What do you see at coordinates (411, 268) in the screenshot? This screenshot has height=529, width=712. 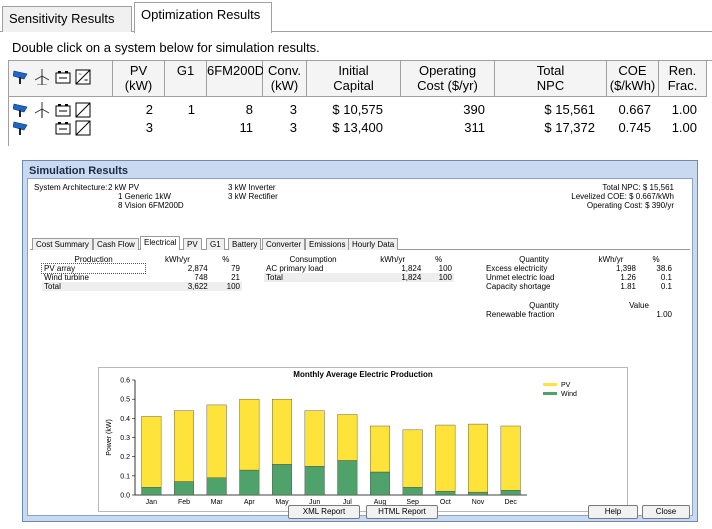 I see `consumption-kwh: 1,824` at bounding box center [411, 268].